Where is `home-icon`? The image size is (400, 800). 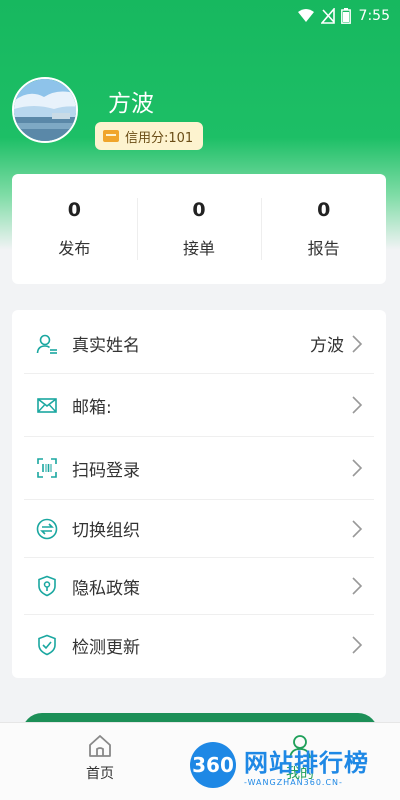 home-icon is located at coordinates (100, 746).